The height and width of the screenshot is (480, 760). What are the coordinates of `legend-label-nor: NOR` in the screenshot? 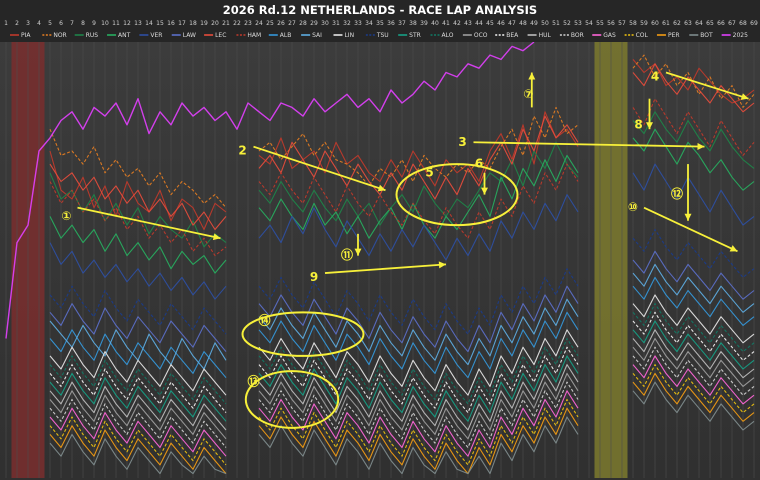 It's located at (59, 35).